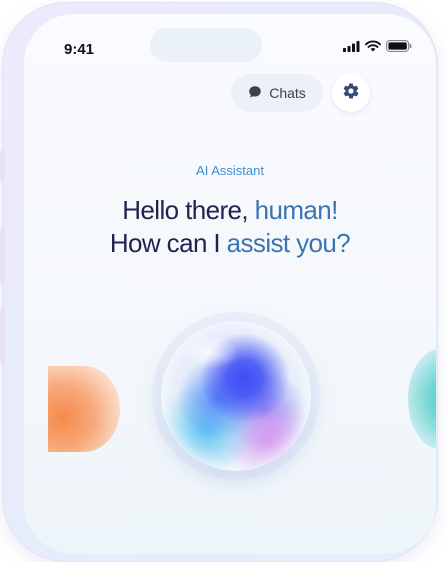 The width and height of the screenshot is (447, 562). Describe the element at coordinates (168, 243) in the screenshot. I see `greeting-how: How can I` at that location.